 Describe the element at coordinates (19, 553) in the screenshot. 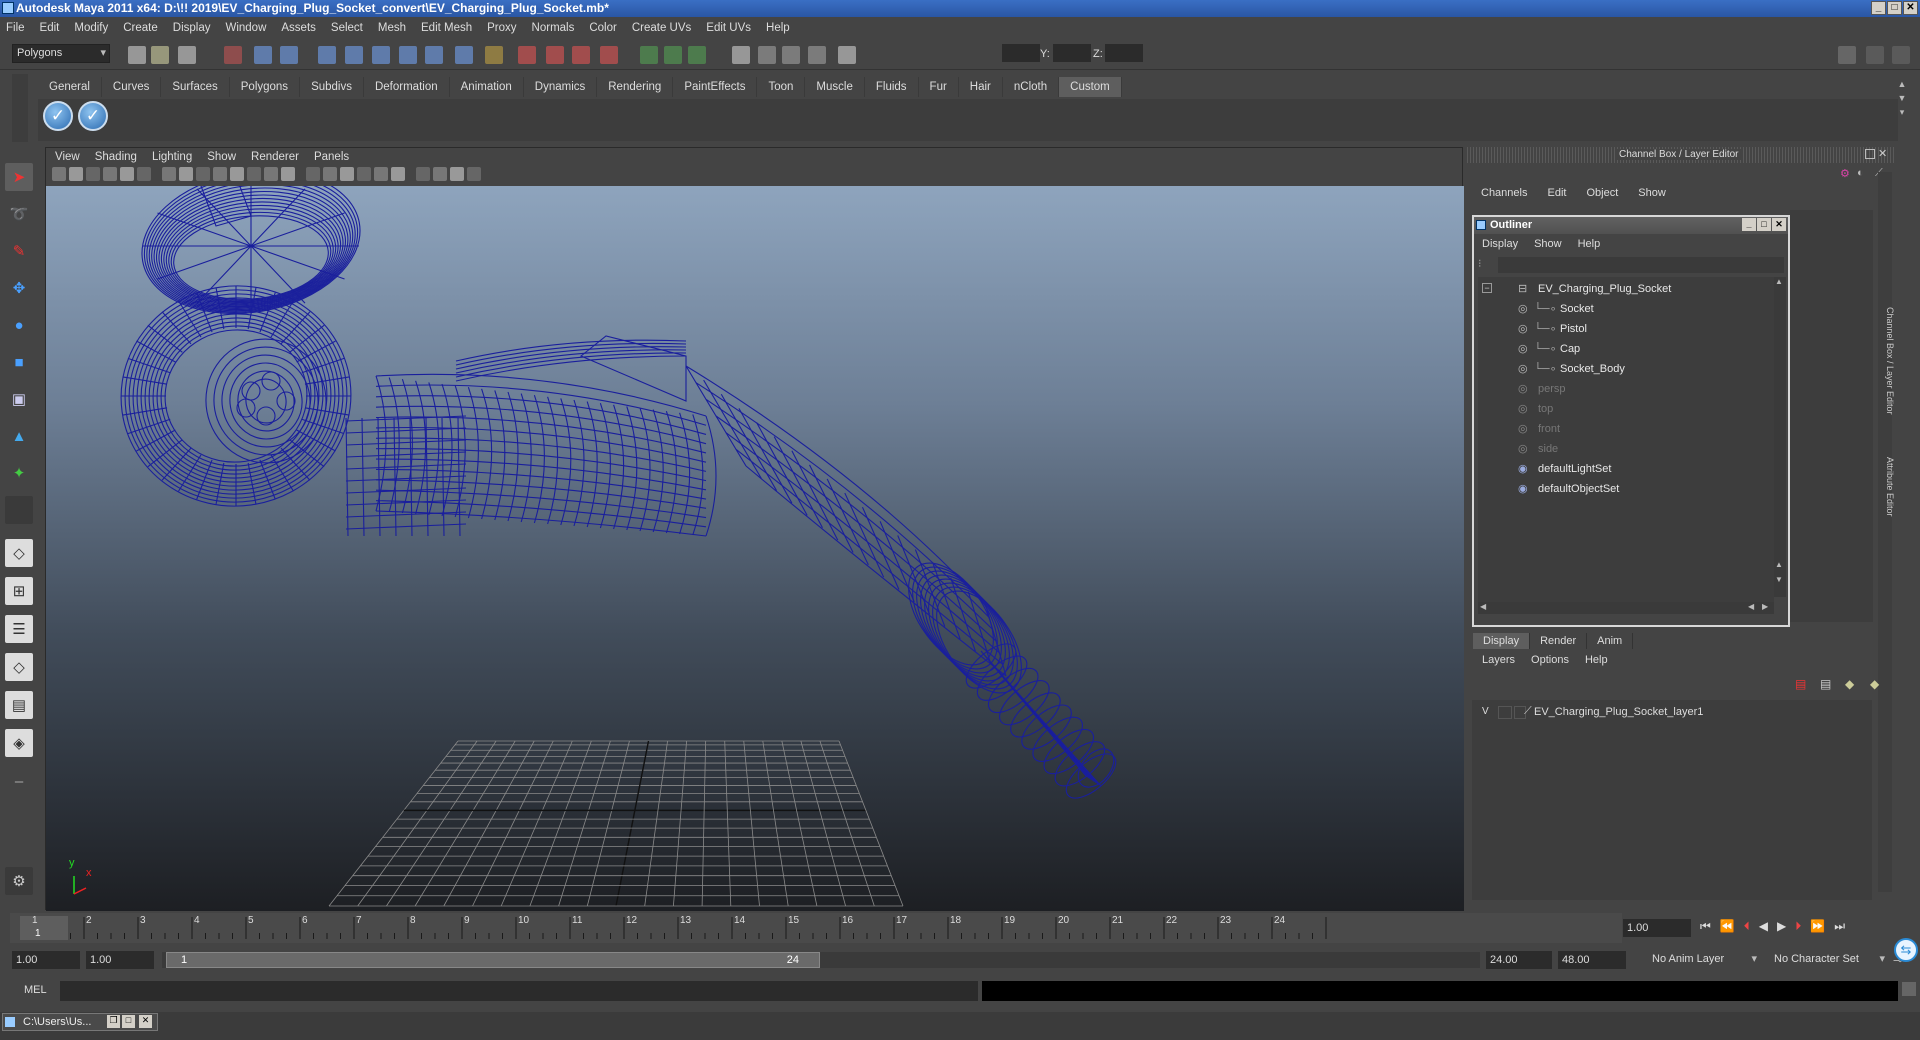

I see `single-pane-layout-icon: ◇` at that location.